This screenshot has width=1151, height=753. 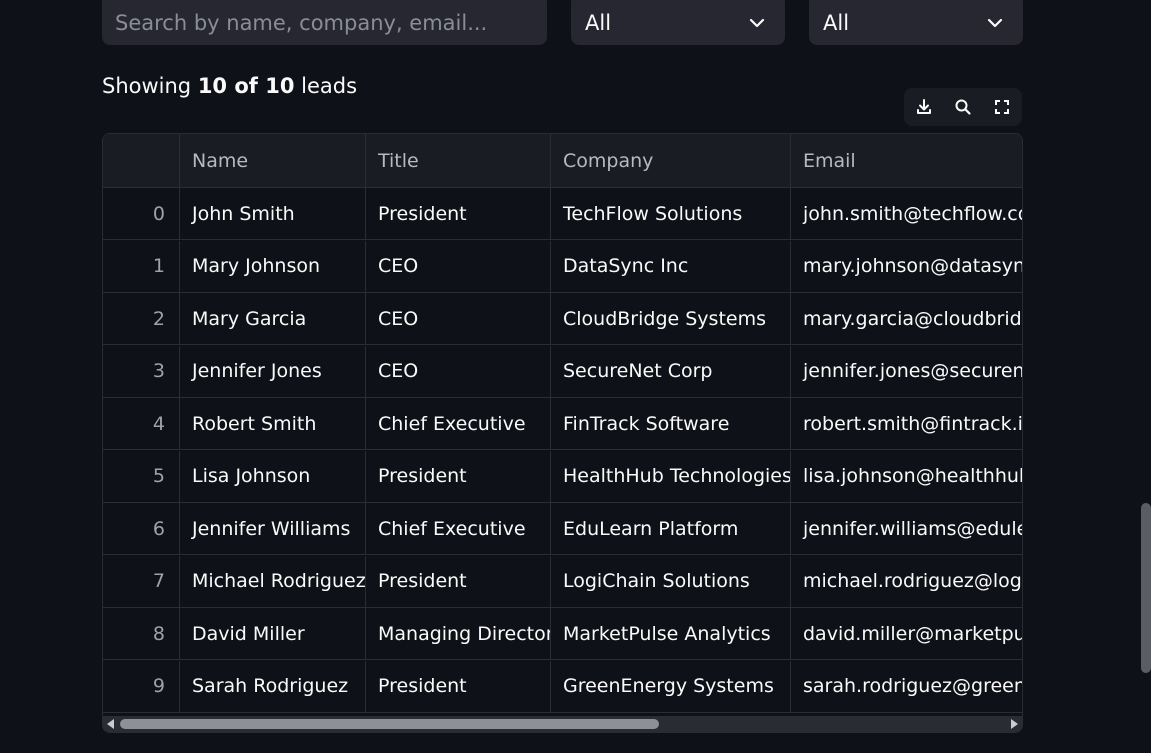 I want to click on row-index-cell: 6, so click(x=141, y=528).